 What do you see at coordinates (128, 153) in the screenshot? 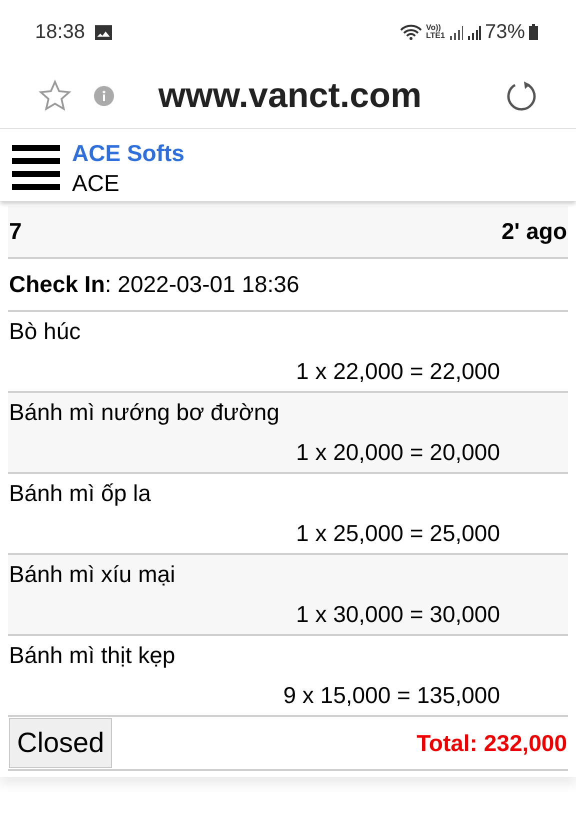
I see `app-title: ACE Softs` at bounding box center [128, 153].